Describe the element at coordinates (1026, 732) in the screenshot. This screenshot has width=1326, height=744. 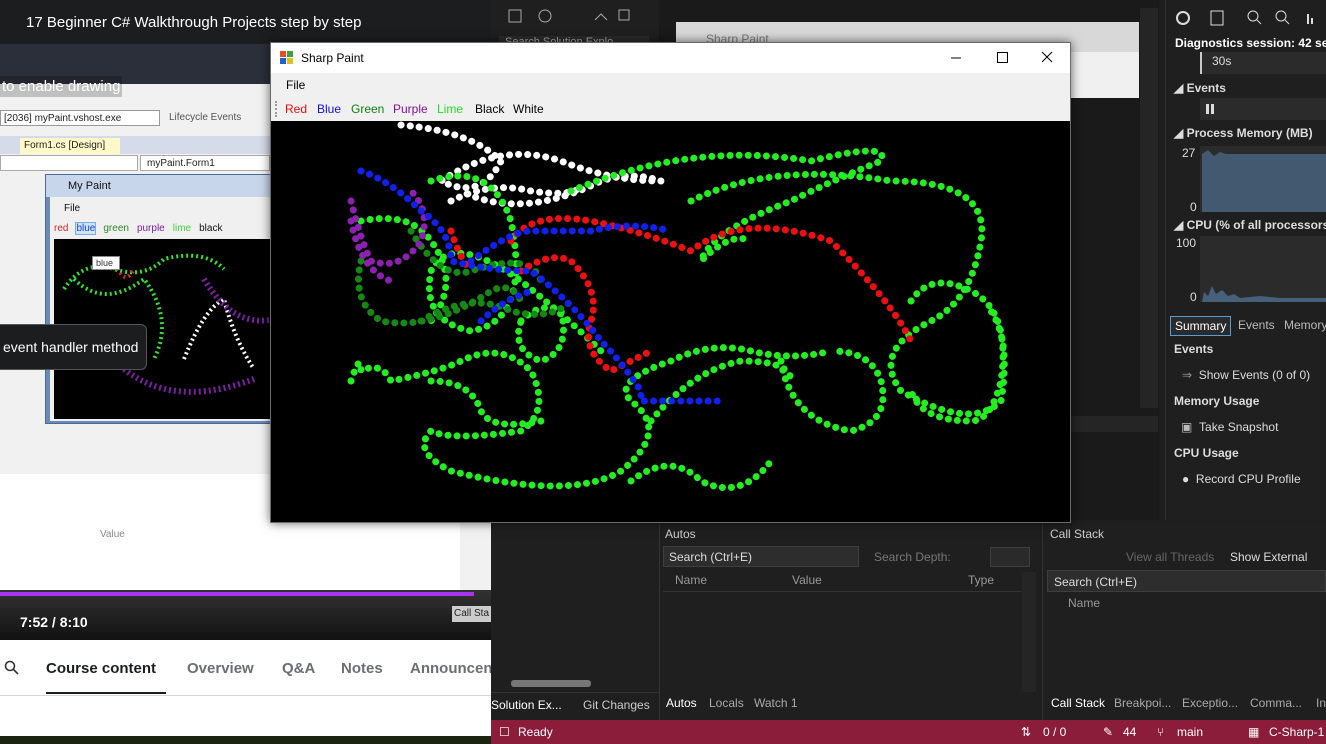
I see `sync-icon: ⇅` at that location.